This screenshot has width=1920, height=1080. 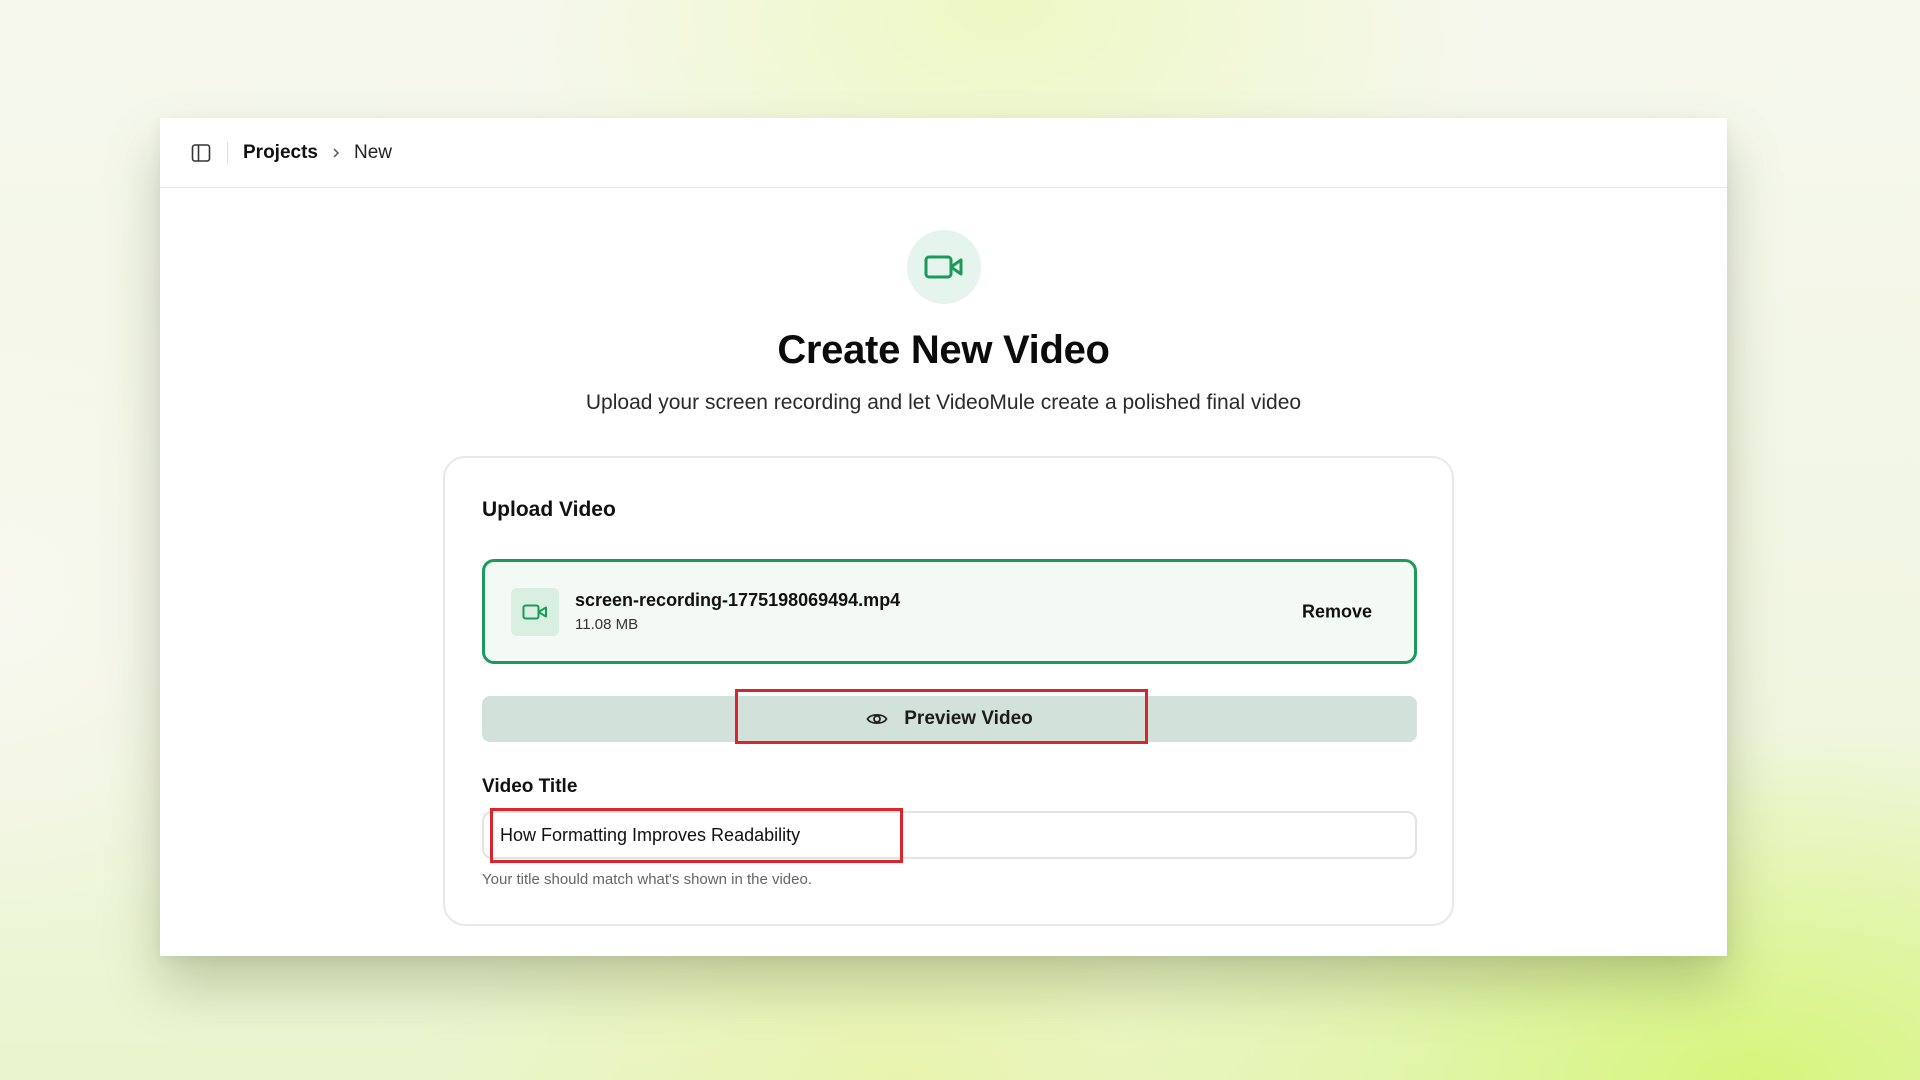 What do you see at coordinates (227, 152) in the screenshot?
I see `topbar-divider` at bounding box center [227, 152].